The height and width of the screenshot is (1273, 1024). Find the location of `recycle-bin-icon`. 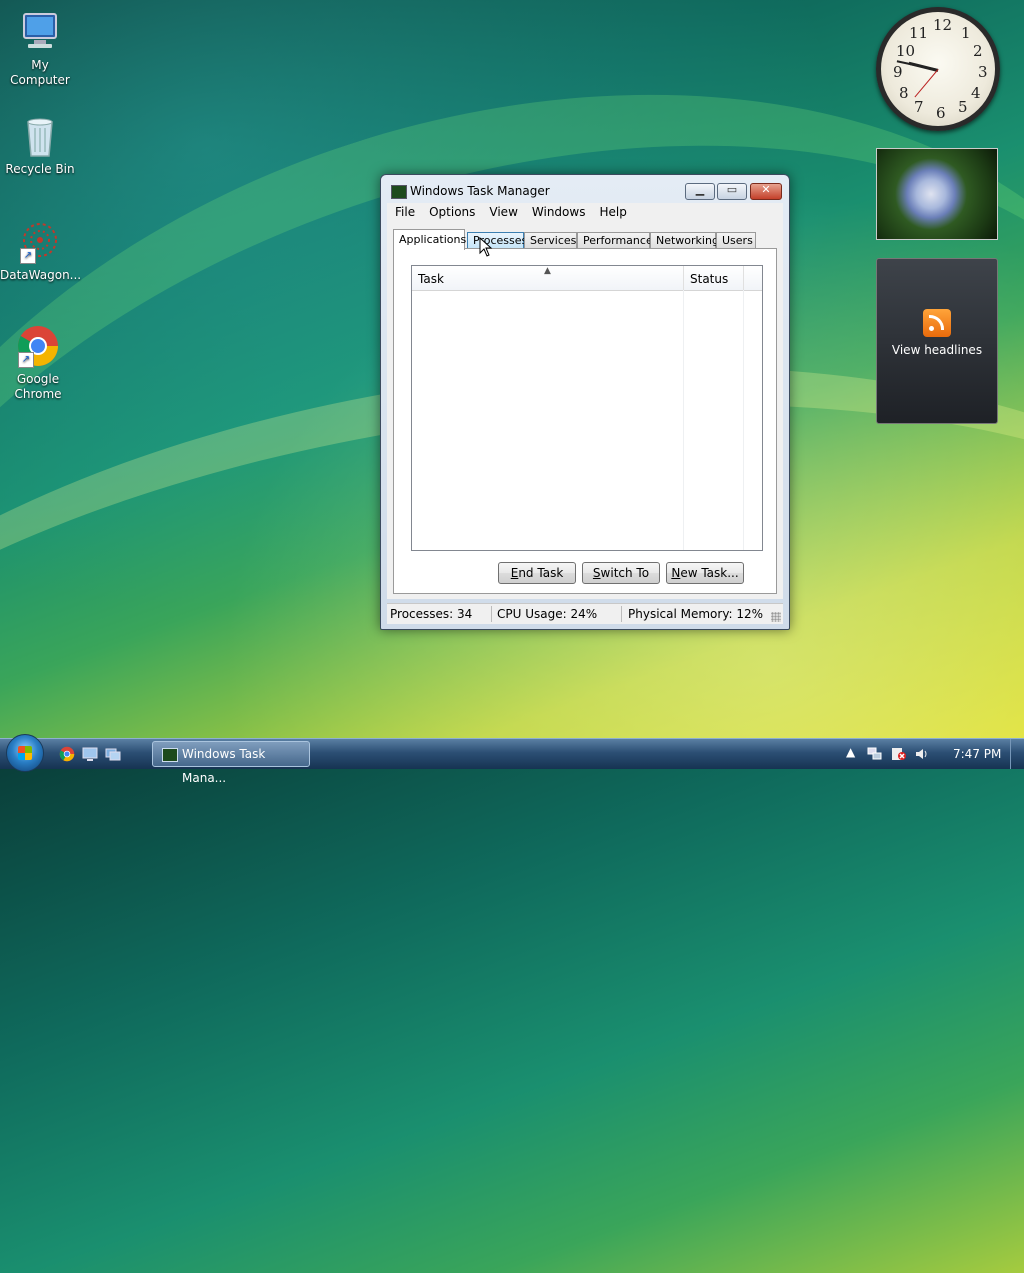

recycle-bin-icon is located at coordinates (40, 136).